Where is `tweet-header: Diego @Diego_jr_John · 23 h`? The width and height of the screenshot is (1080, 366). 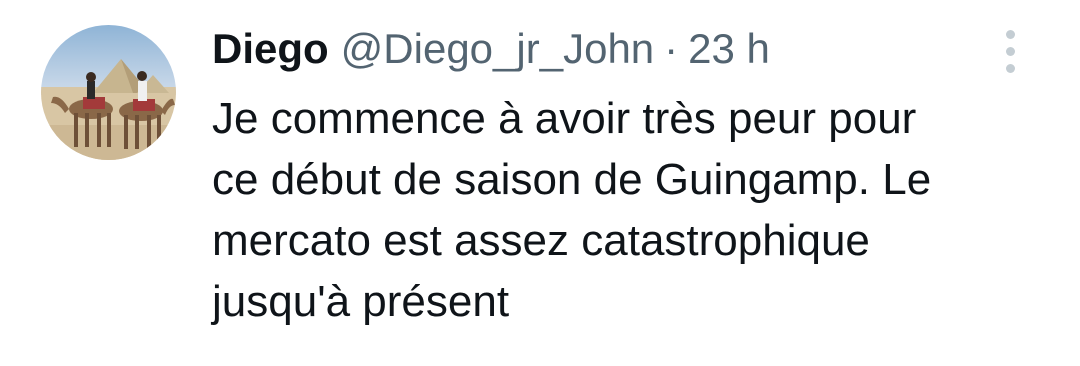
tweet-header: Diego @Diego_jr_John · 23 h is located at coordinates (491, 49).